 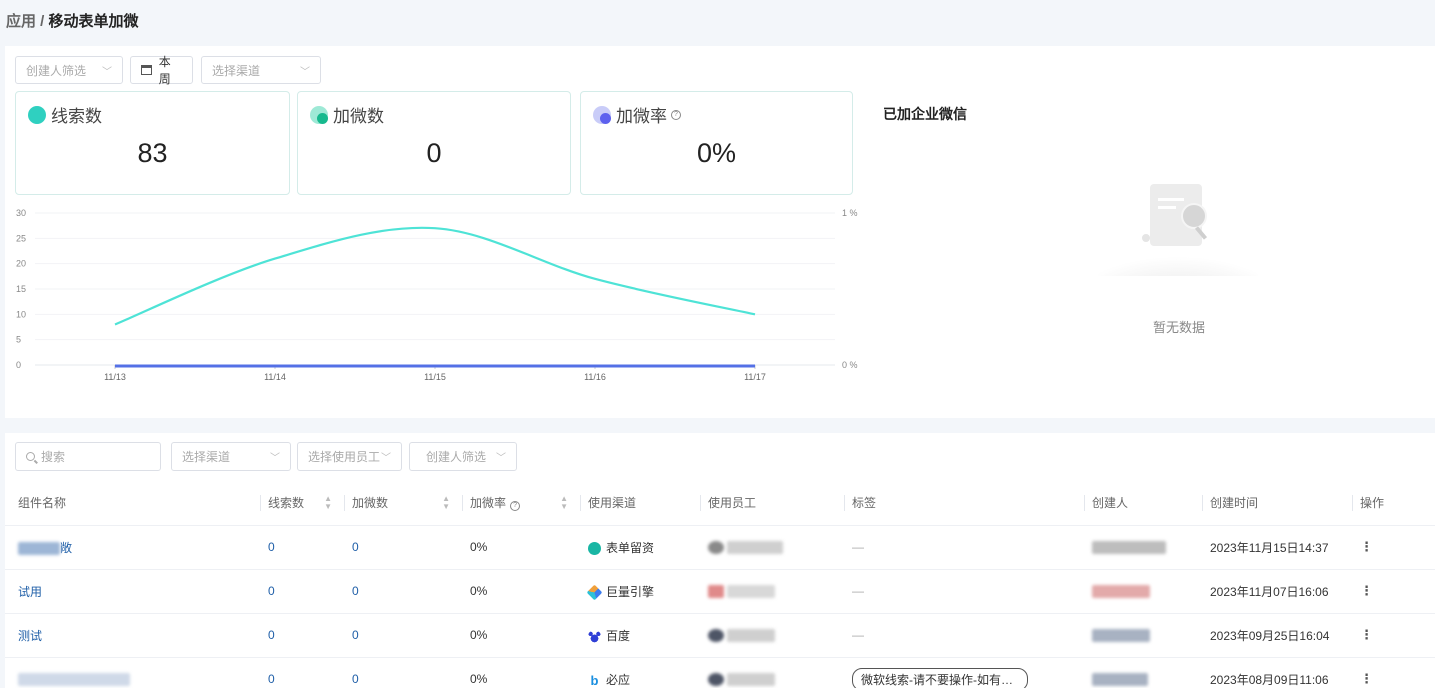 I want to click on breadcrumb-parent: 应用, so click(x=21, y=21).